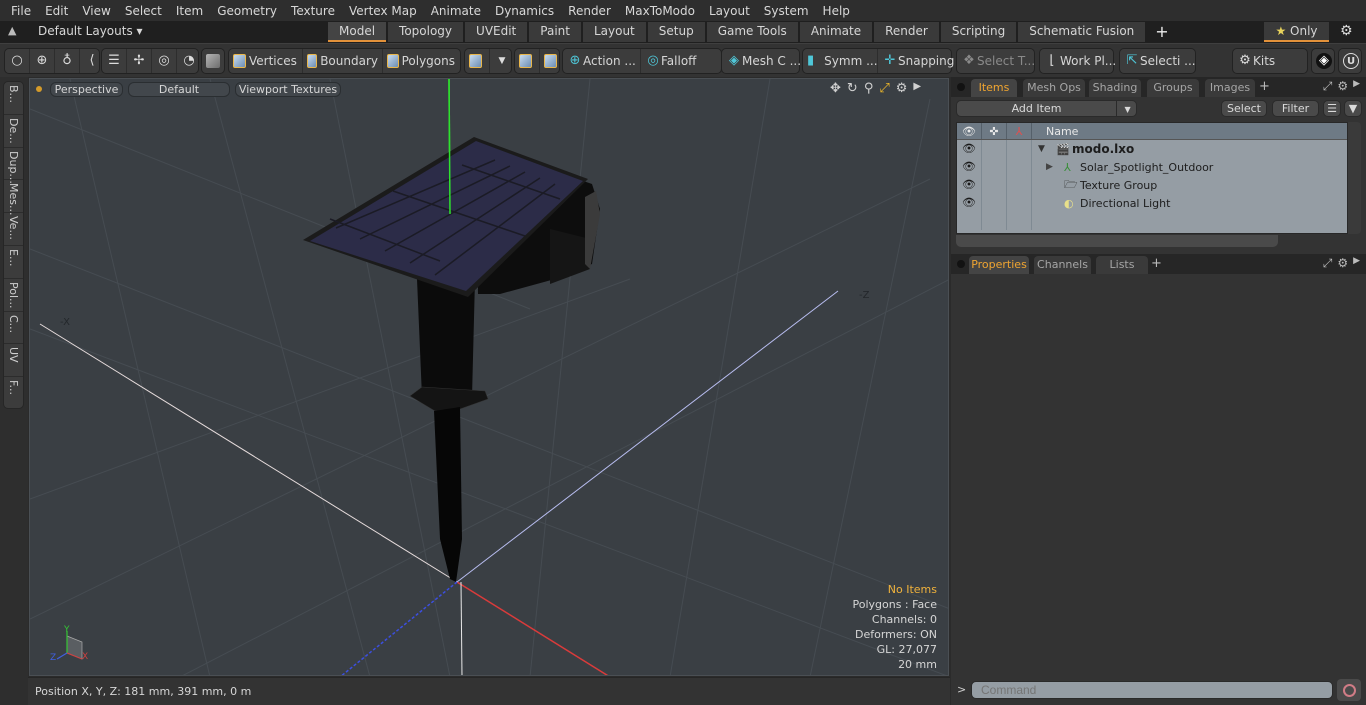  What do you see at coordinates (1055, 167) in the screenshot?
I see `expand-arrow-icon: ▶` at bounding box center [1055, 167].